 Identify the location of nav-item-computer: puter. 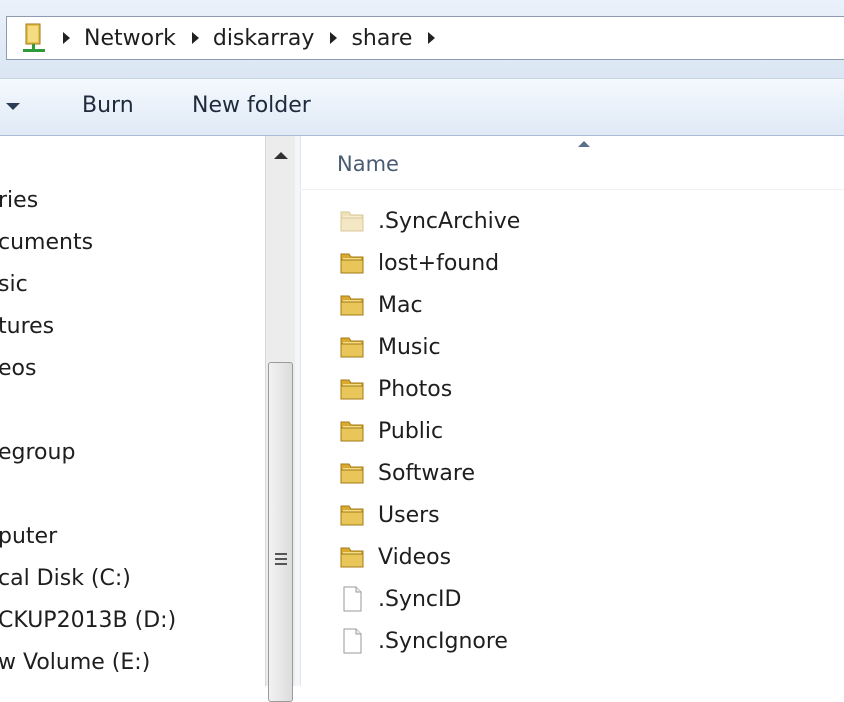
(28, 536).